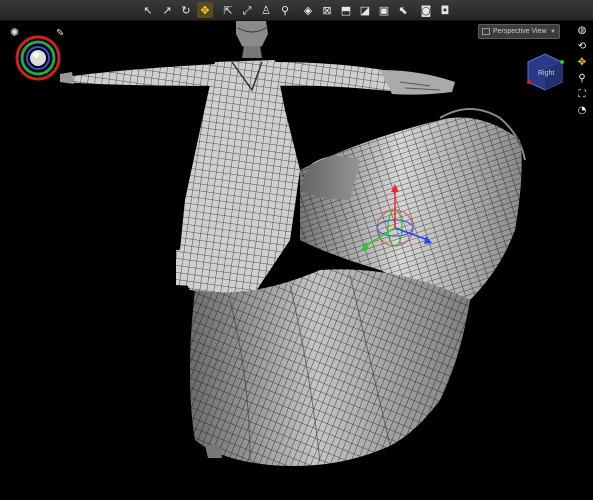 This screenshot has height=500, width=593. Describe the element at coordinates (228, 10) in the screenshot. I see `translate-tool-icon: ⇱` at that location.